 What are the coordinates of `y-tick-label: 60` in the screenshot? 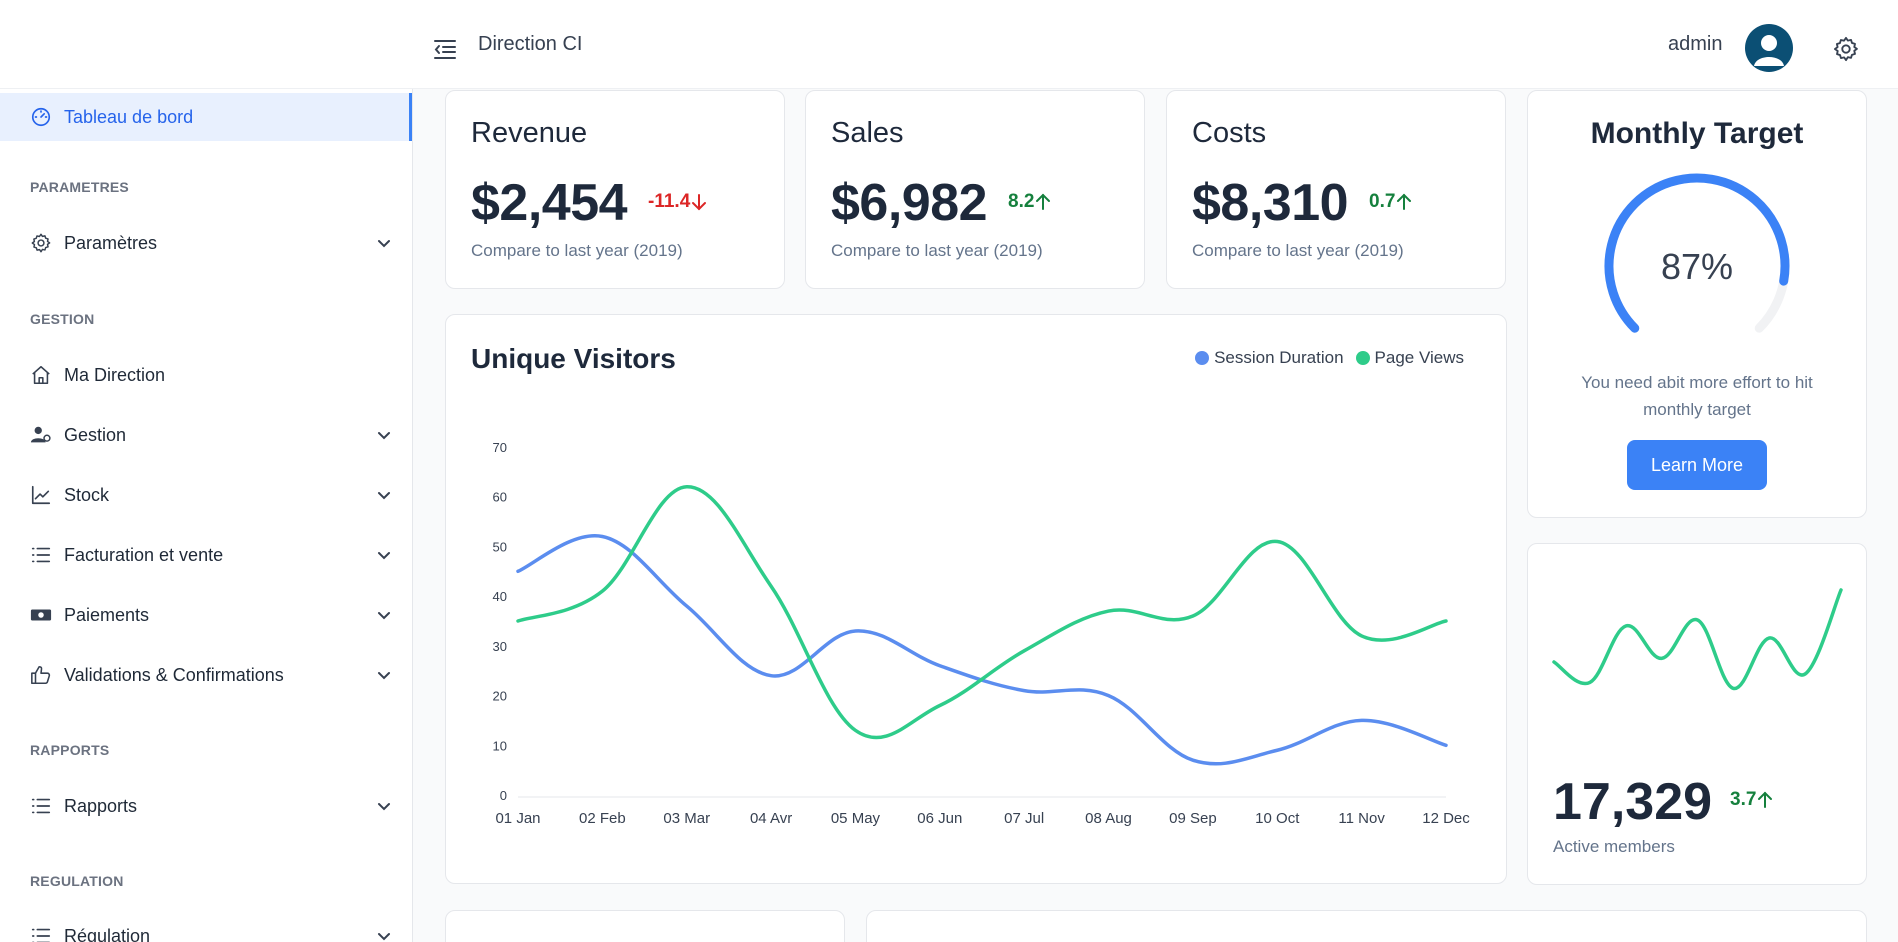 It's located at (500, 497).